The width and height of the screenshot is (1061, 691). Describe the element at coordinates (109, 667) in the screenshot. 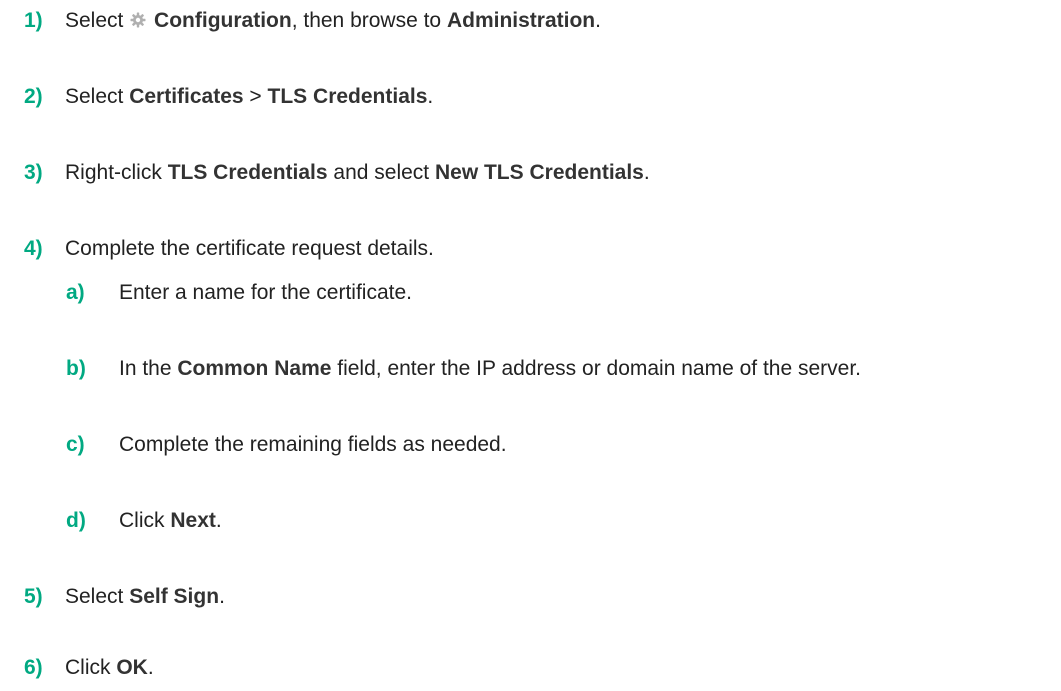

I see `step-text: Click OK.` at that location.